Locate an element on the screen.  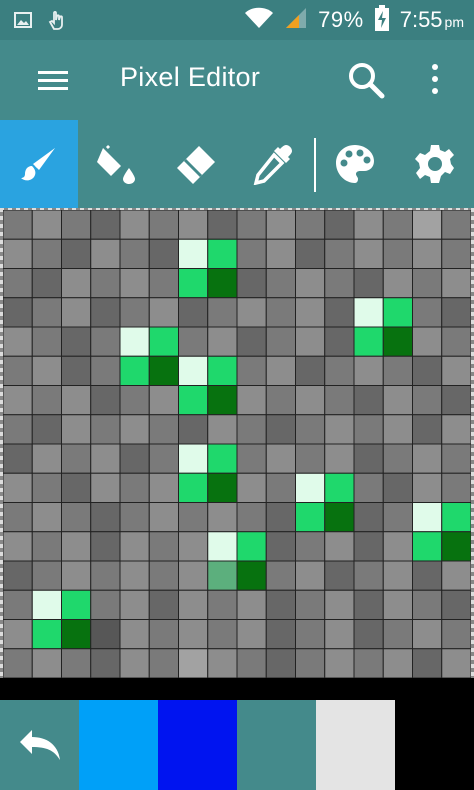
color-swatch-light-gray is located at coordinates (355, 745).